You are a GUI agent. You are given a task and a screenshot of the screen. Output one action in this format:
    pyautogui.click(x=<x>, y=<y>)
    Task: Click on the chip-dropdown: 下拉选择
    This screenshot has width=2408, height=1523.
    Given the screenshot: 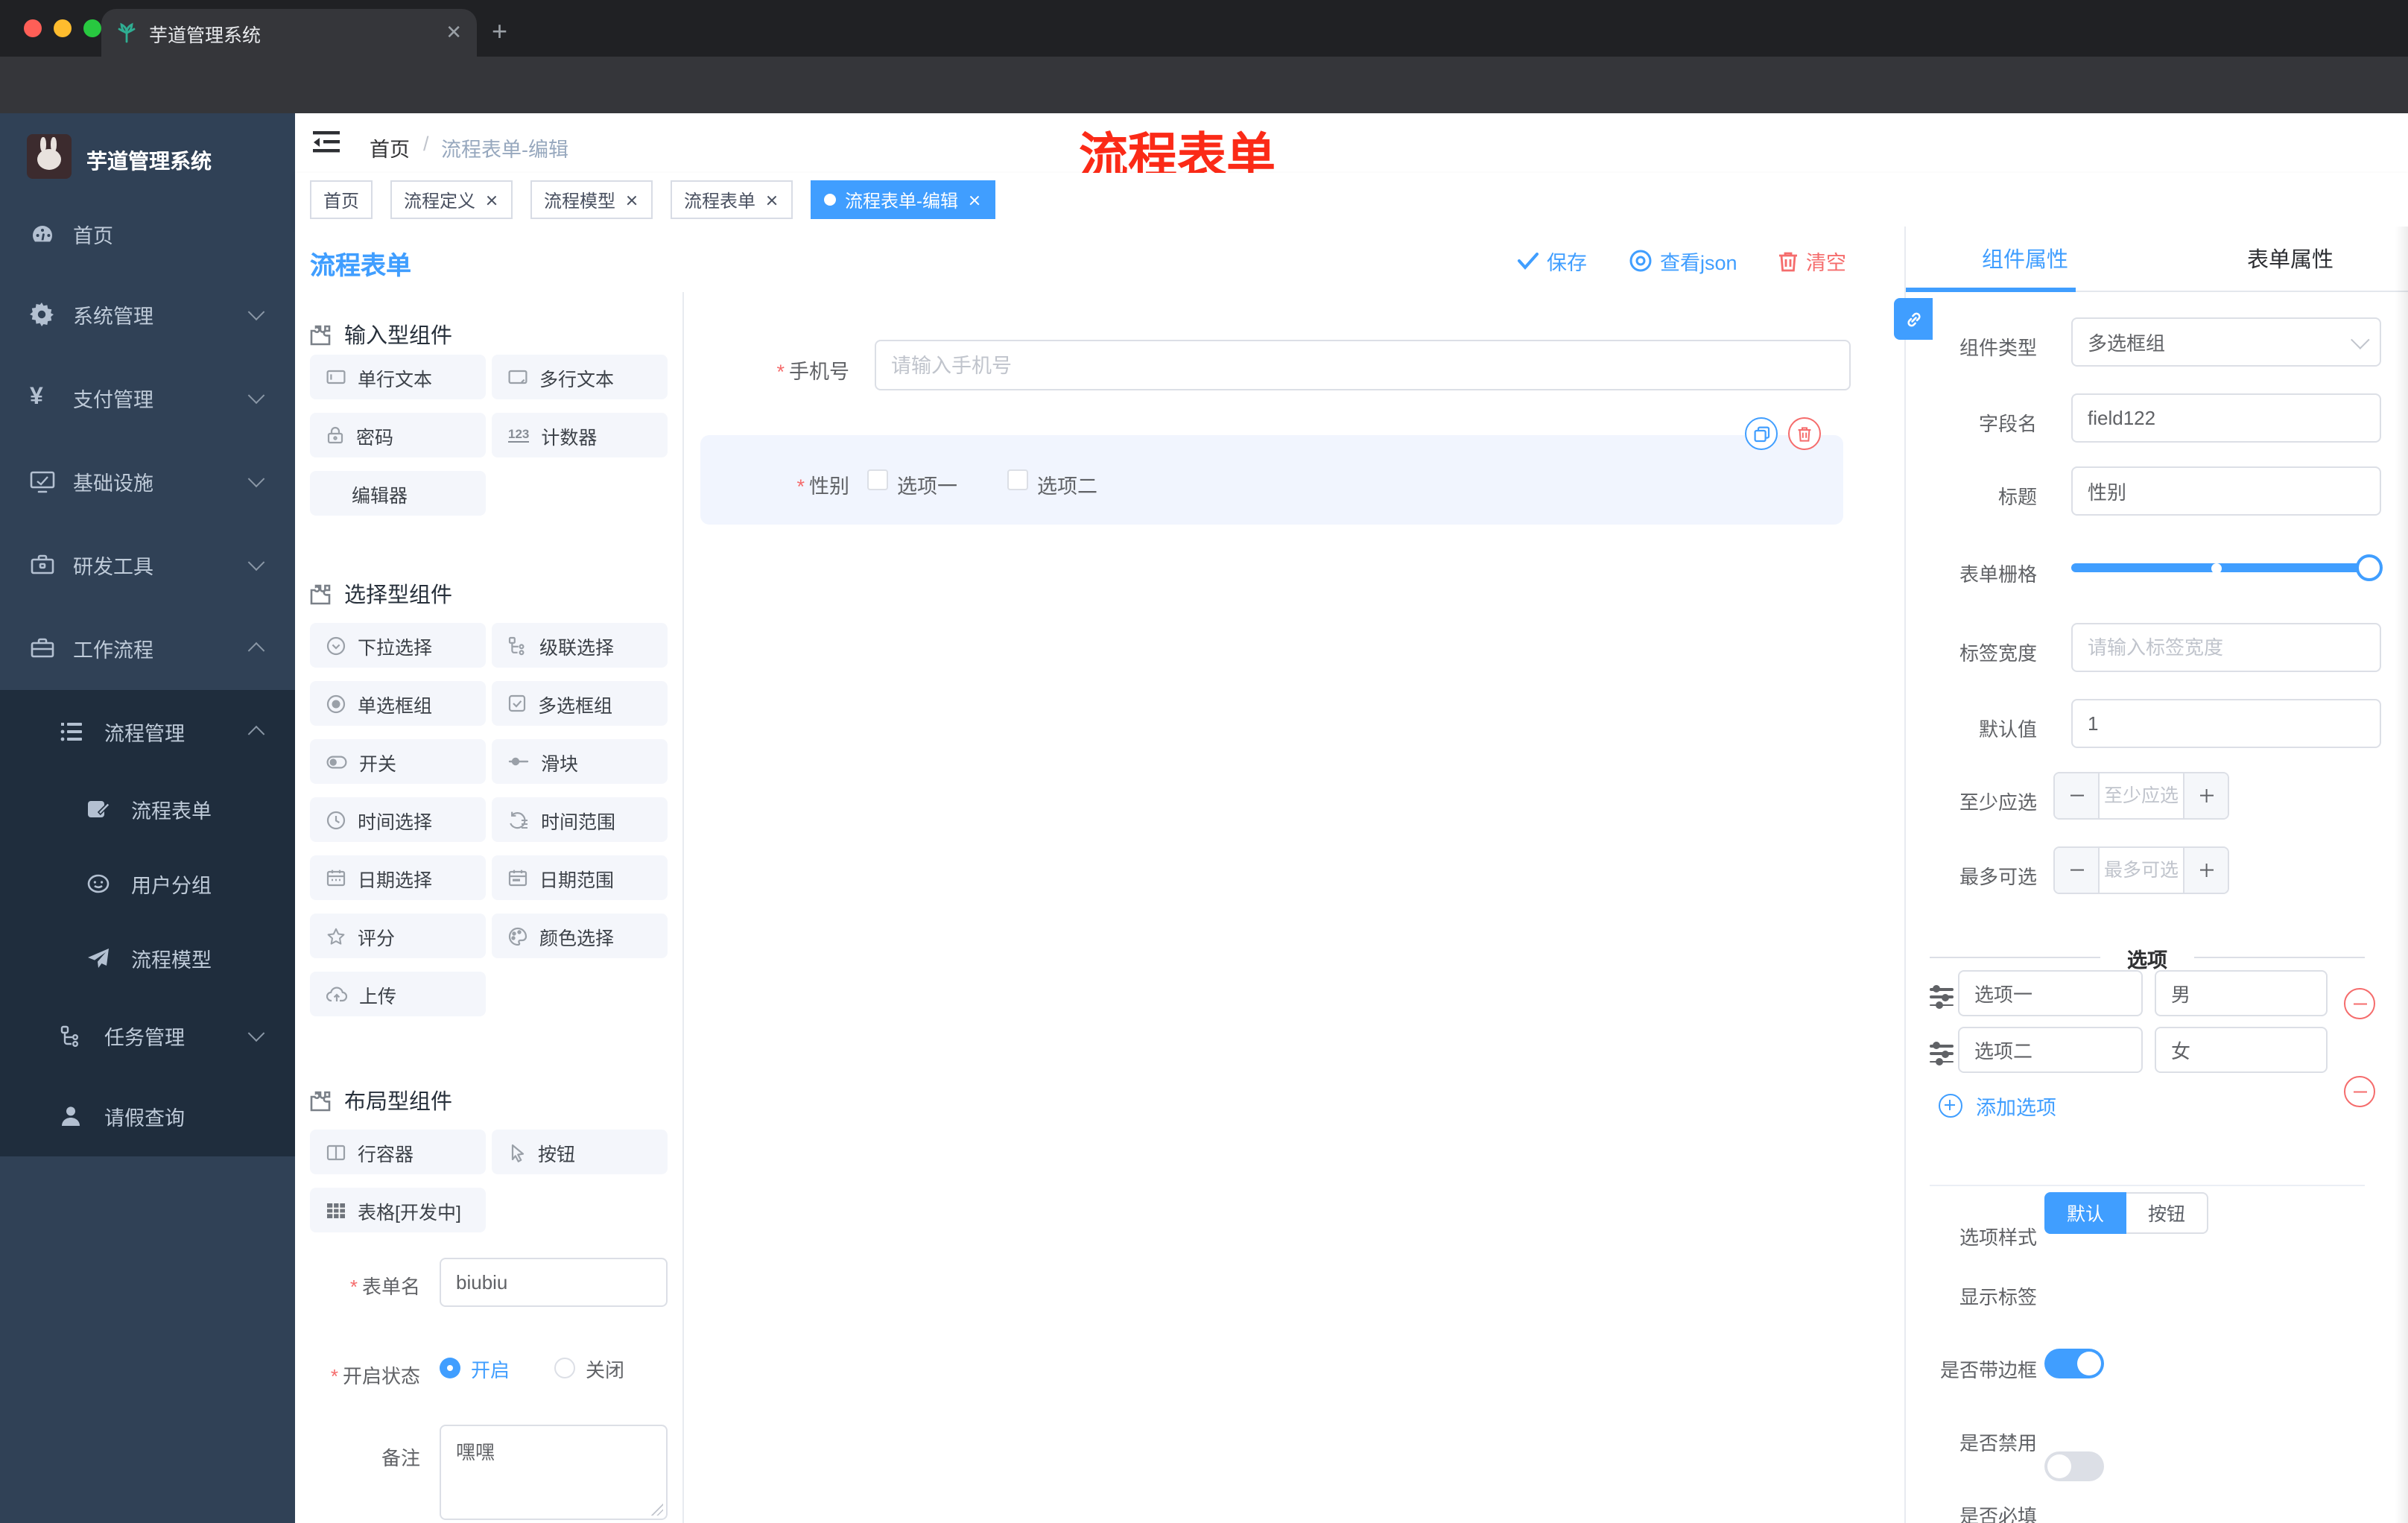 What is the action you would take?
    pyautogui.click(x=398, y=646)
    